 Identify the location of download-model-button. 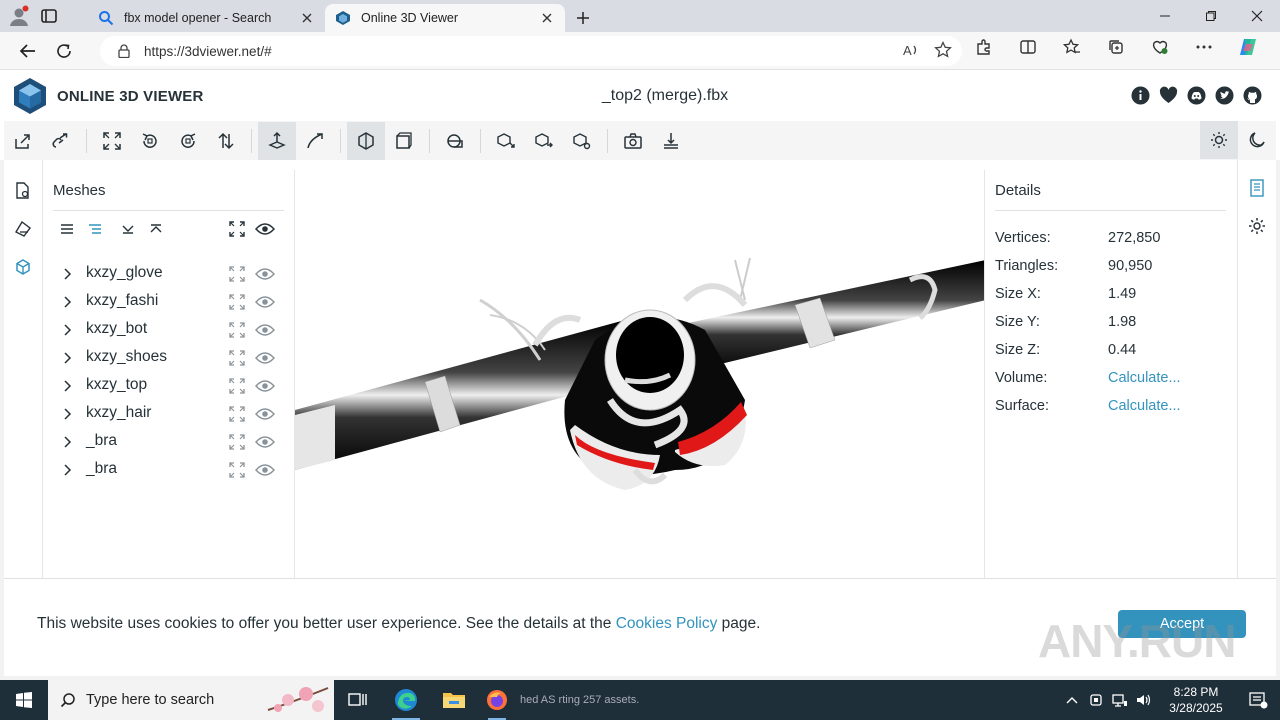
(671, 141).